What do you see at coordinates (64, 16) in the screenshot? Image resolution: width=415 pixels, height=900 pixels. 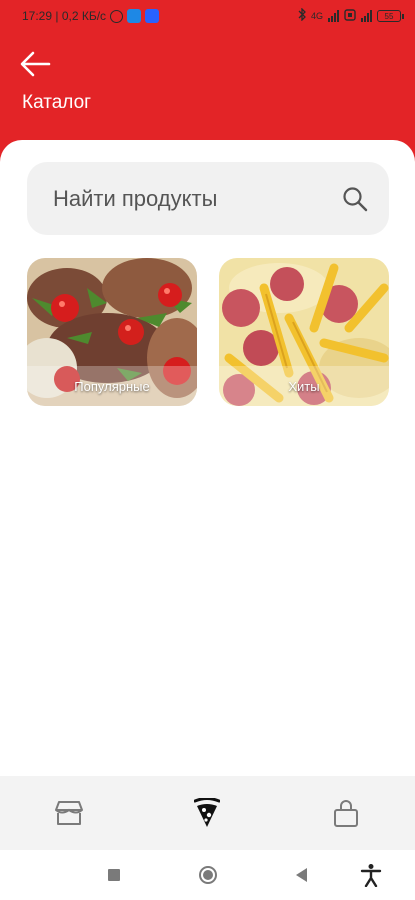 I see `status-time: 17:29 | 0,2 КБ/с` at bounding box center [64, 16].